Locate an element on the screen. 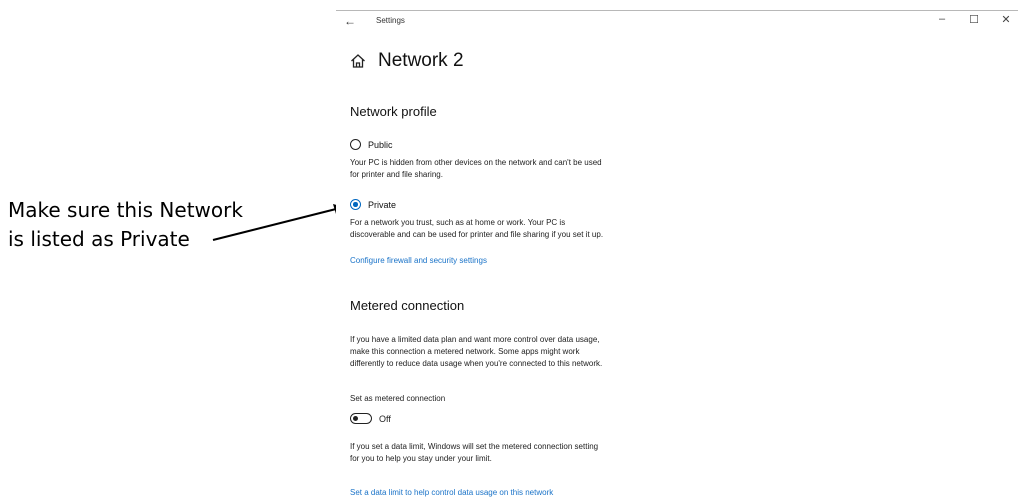 The width and height of the screenshot is (1018, 502). metered-toggle-state: Off is located at coordinates (385, 418).